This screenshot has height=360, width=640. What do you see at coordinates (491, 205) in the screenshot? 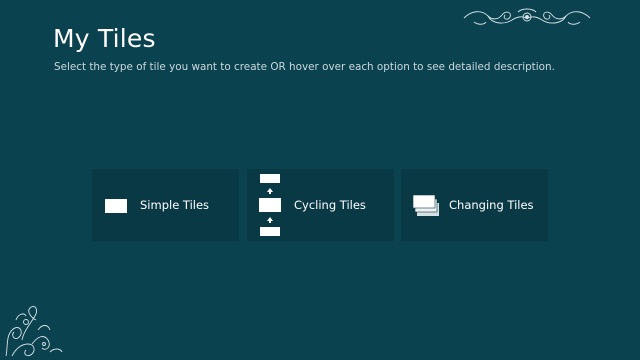
I see `changing-tiles-label: Changing Tiles` at bounding box center [491, 205].